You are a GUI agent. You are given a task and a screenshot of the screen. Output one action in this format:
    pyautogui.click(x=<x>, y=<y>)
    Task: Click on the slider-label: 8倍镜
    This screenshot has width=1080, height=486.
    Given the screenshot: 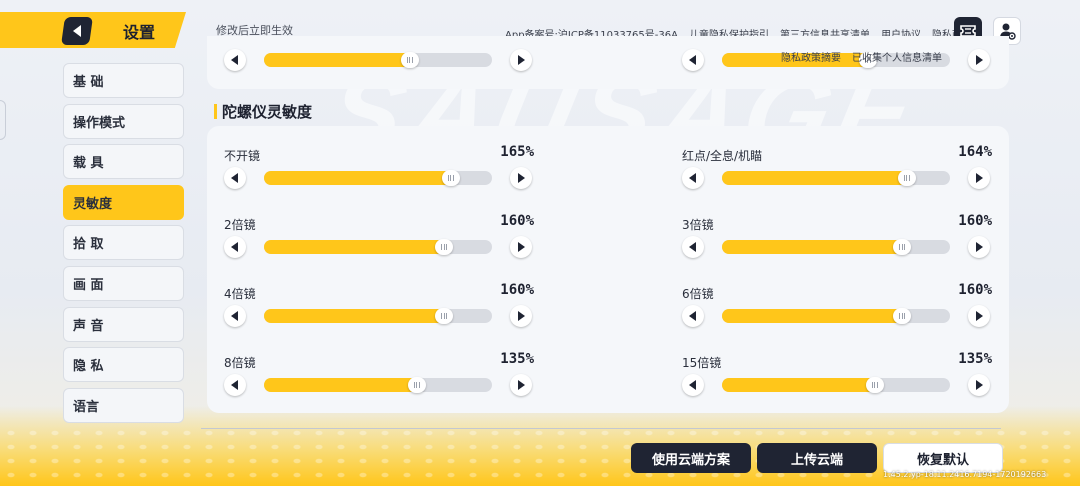 What is the action you would take?
    pyautogui.click(x=240, y=363)
    